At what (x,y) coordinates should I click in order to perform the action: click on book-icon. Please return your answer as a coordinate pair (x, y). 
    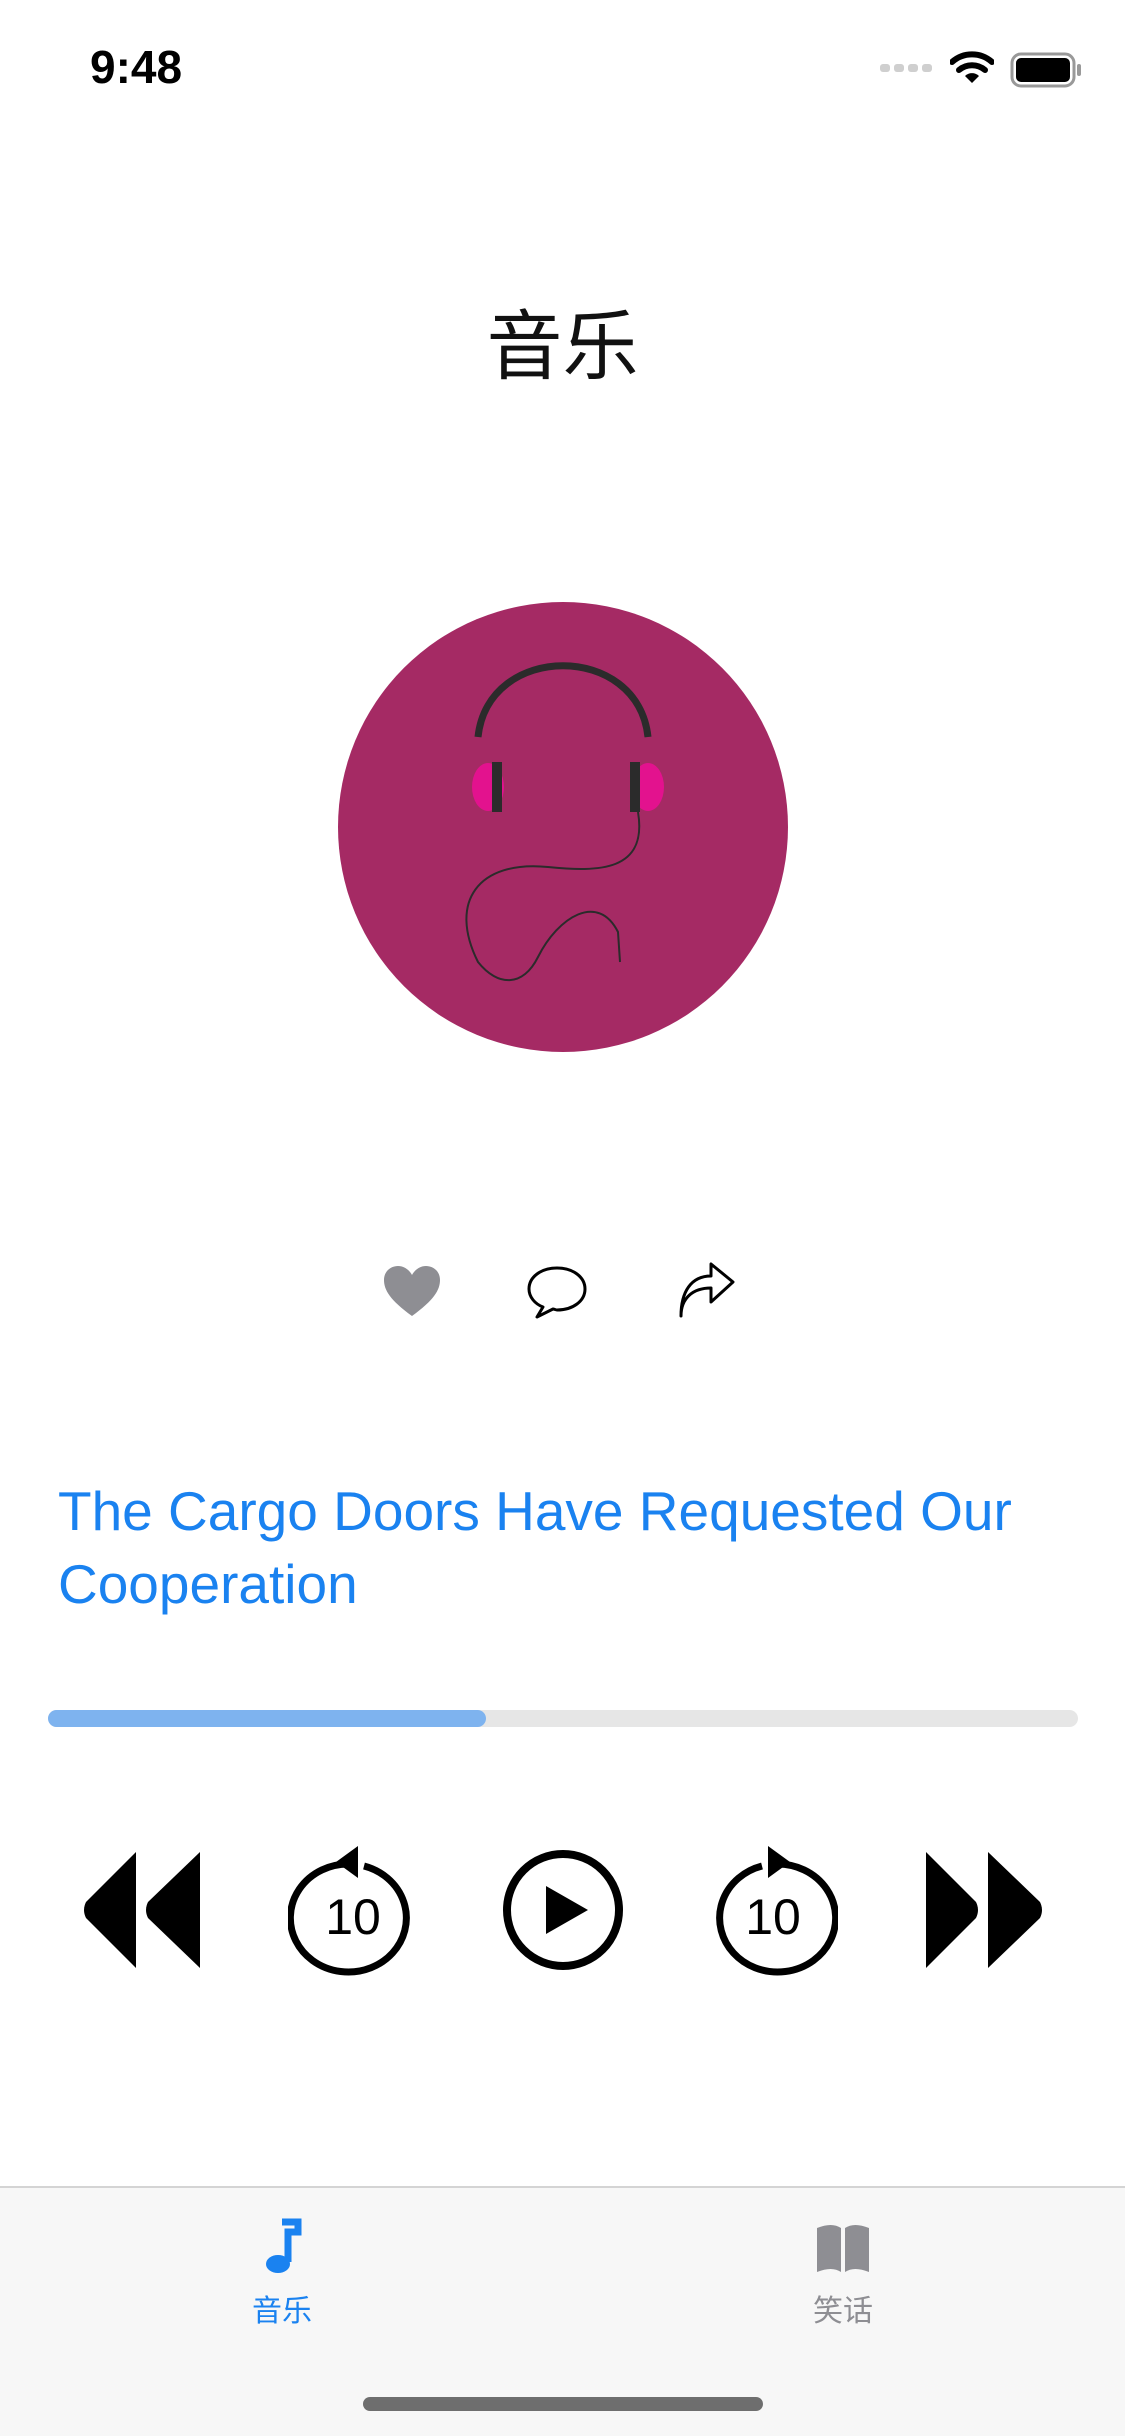
    Looking at the image, I should click on (843, 2248).